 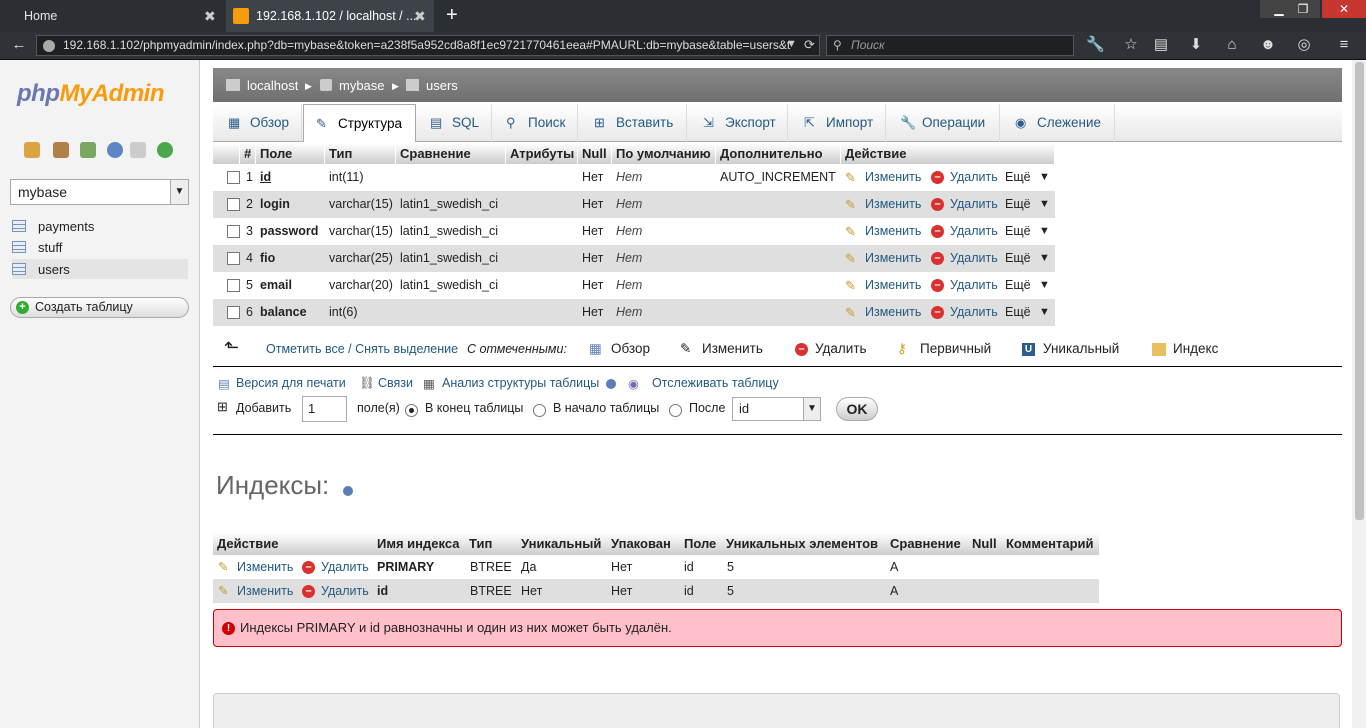 I want to click on with-selected-unique: Уникальный, so click(x=1081, y=349).